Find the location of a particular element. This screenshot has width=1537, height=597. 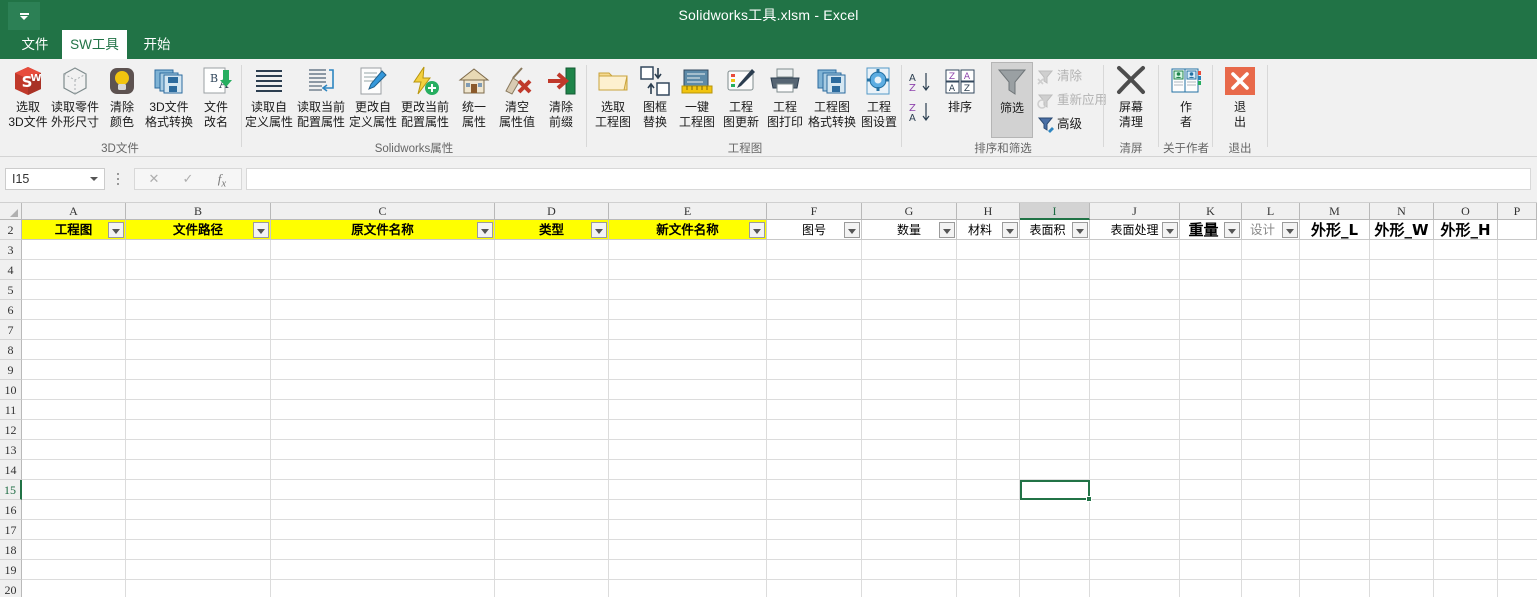

ribbon-button-3d-format-convert: 3D文件 格式转换 is located at coordinates (169, 100).